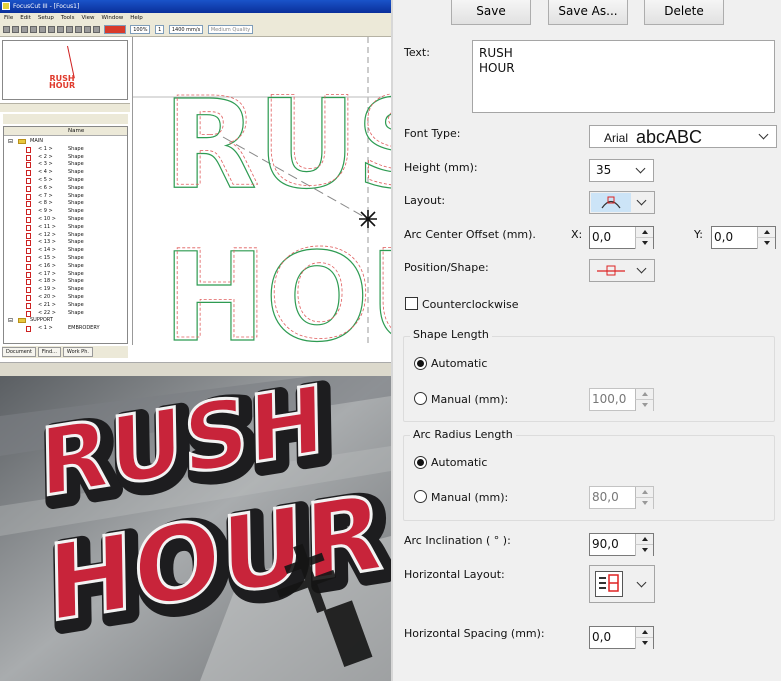 This screenshot has width=781, height=681. What do you see at coordinates (65, 158) in the screenshot?
I see `tree-row: < 2 > Shape` at bounding box center [65, 158].